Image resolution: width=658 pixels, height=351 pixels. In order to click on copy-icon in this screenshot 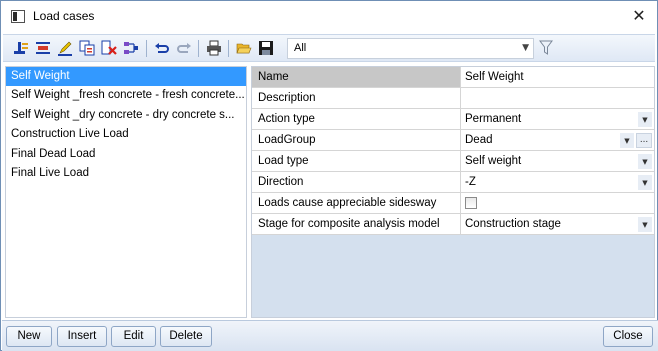, I will do `click(87, 48)`.